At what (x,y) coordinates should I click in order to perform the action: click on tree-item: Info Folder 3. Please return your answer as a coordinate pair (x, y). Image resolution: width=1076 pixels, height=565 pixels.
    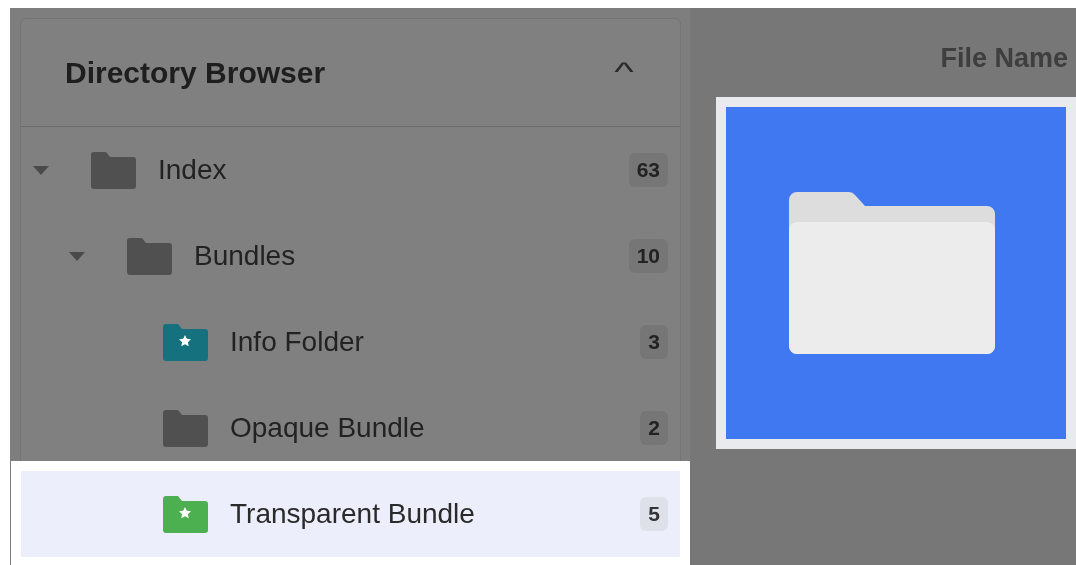
    Looking at the image, I should click on (350, 342).